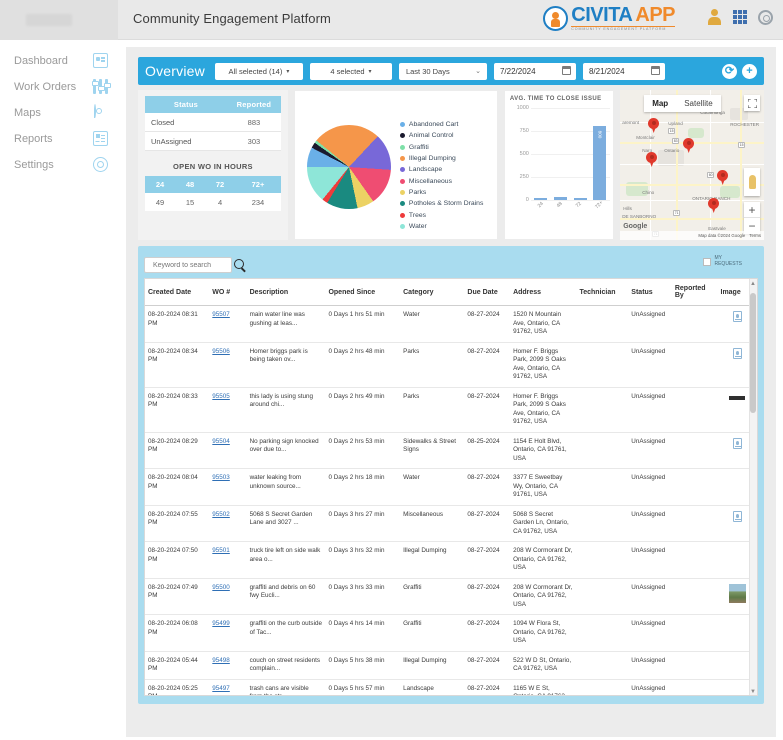 The width and height of the screenshot is (783, 740). What do you see at coordinates (442, 71) in the screenshot?
I see `range-filter-dropdown: Last 30 Days ⌄` at bounding box center [442, 71].